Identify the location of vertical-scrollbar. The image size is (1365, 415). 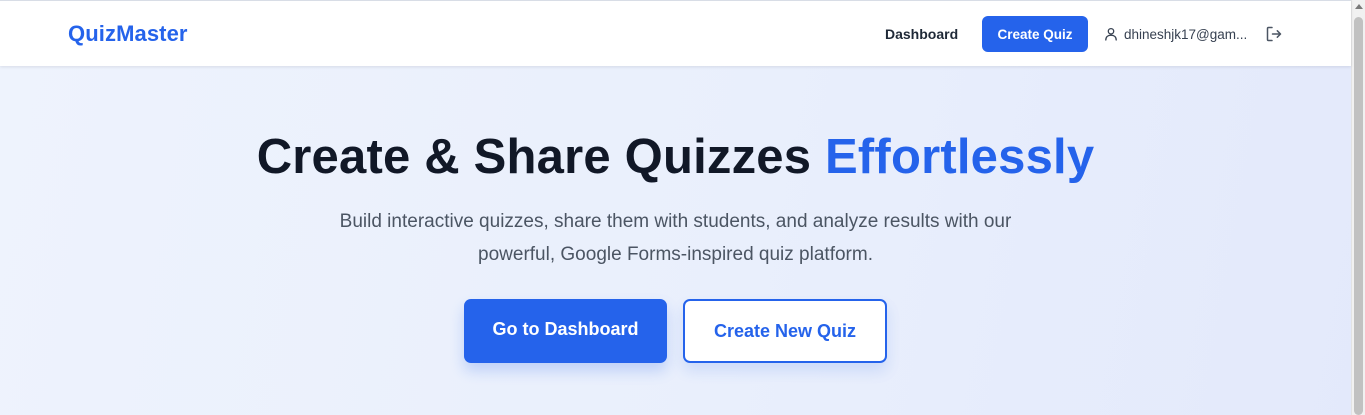
(1358, 207).